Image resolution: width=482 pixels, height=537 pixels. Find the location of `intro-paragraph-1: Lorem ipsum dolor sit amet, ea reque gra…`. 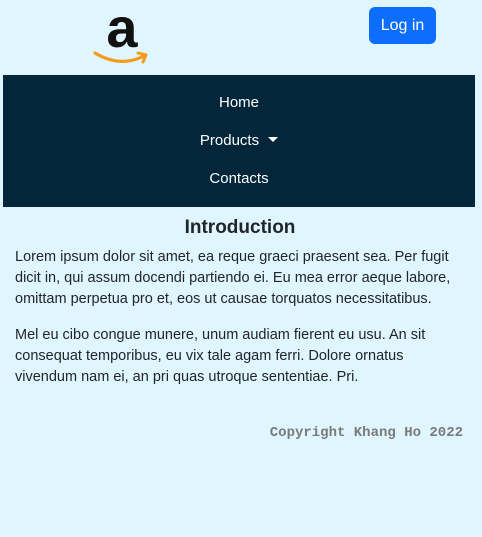

intro-paragraph-1: Lorem ipsum dolor sit amet, ea reque gra… is located at coordinates (233, 278).